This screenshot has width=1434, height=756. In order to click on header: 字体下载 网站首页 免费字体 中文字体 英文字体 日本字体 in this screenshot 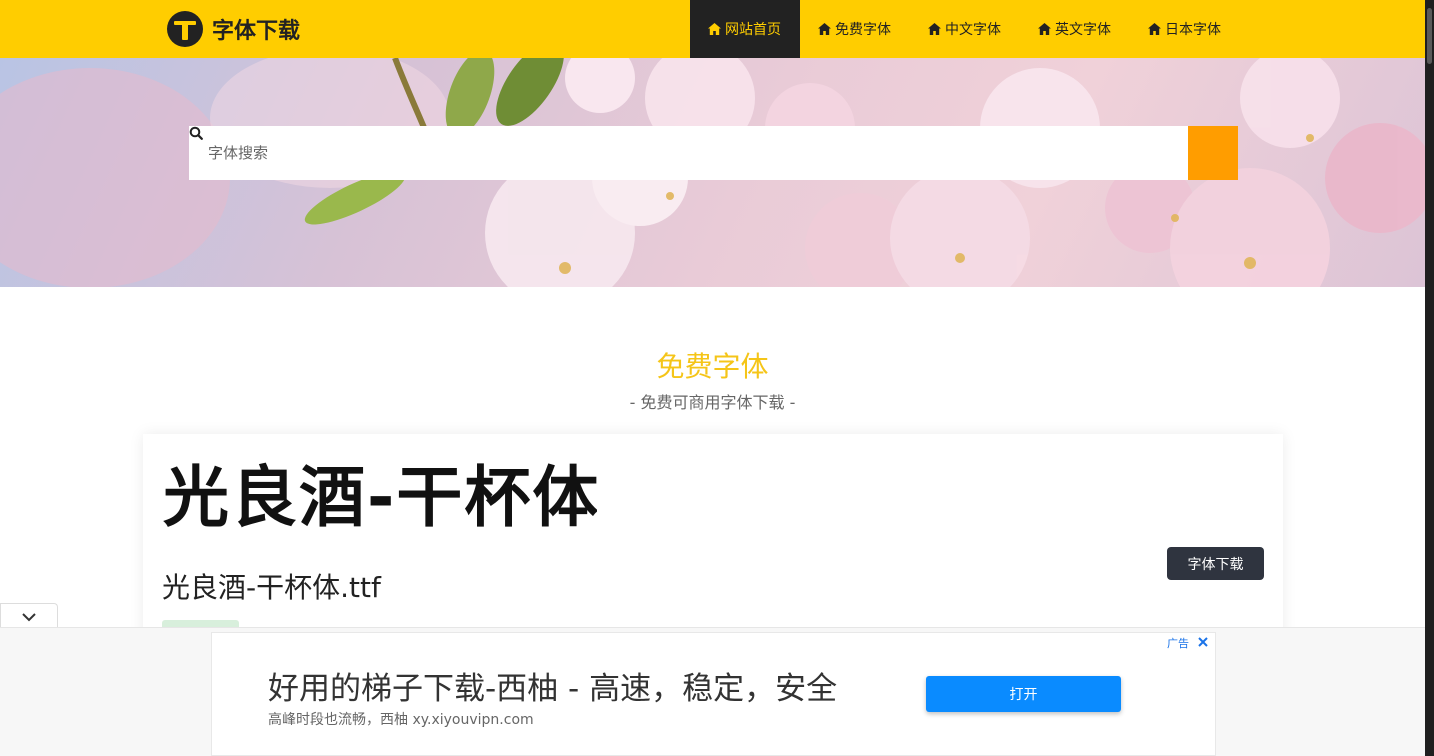, I will do `click(712, 29)`.